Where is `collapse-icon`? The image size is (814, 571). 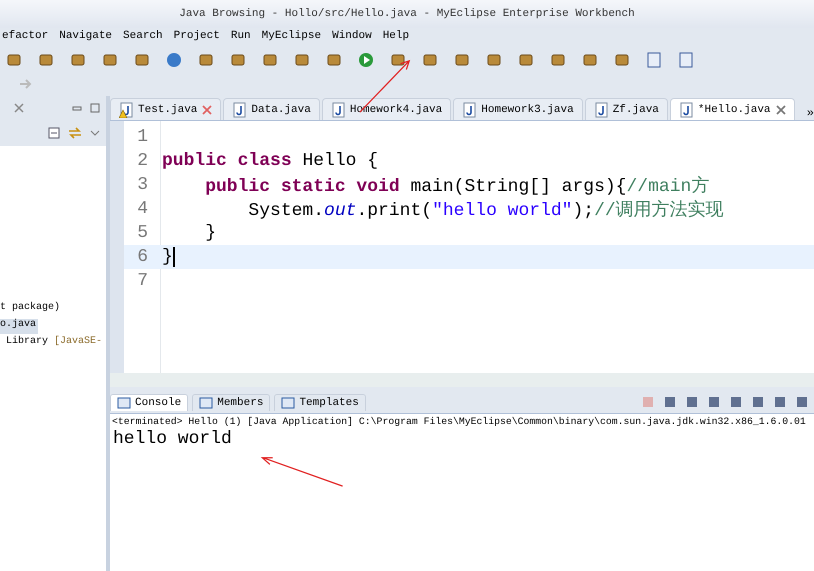 collapse-icon is located at coordinates (54, 133).